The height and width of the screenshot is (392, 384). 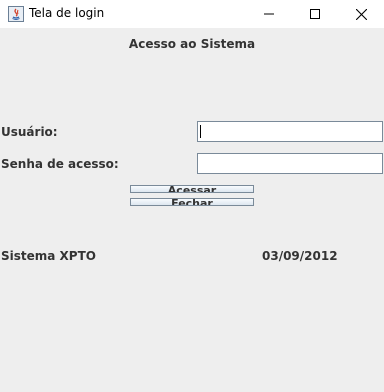 I want to click on title-bar: Tela de login, so click(x=192, y=14).